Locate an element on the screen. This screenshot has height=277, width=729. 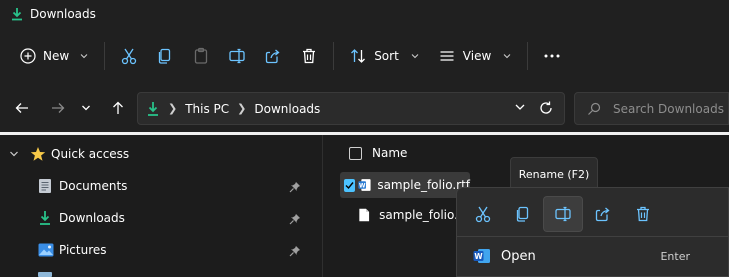
file-row: sample_folio.xr is located at coordinates (405, 215).